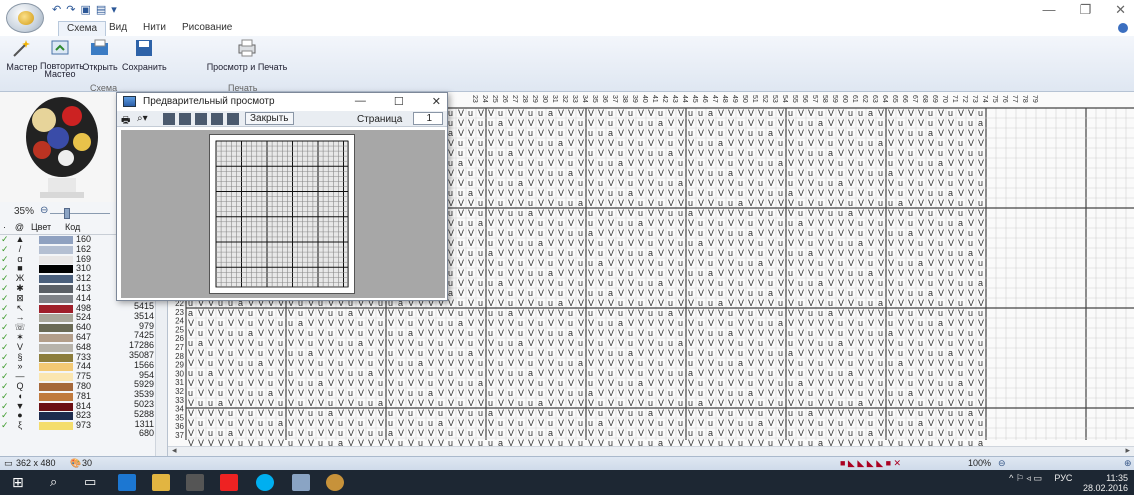 This screenshot has width=1134, height=495. Describe the element at coordinates (46, 228) in the screenshot. I see `header-color: Цвет` at that location.